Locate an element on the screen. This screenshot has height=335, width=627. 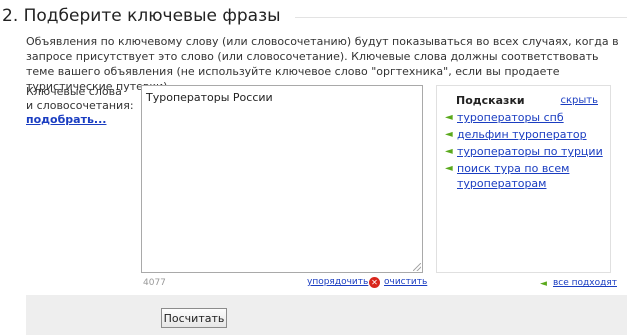
hint-item: ◄ поиск тура по всем туроператорам is located at coordinates (525, 176).